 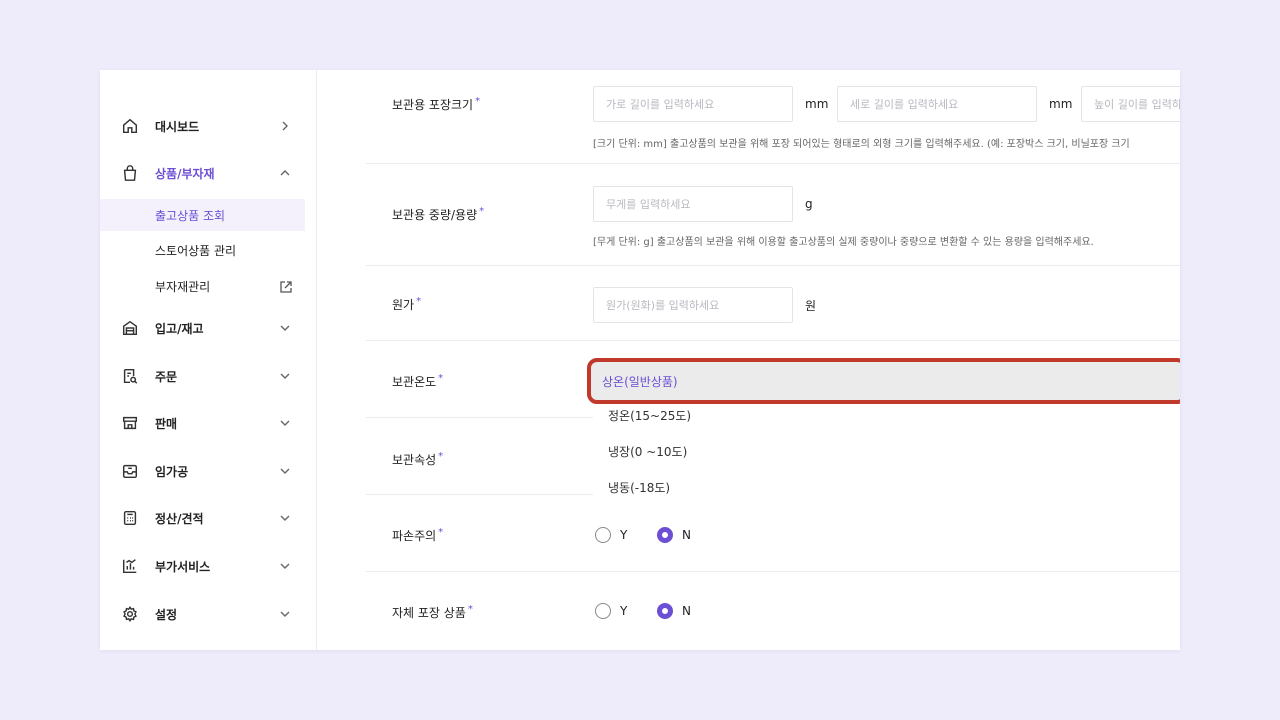 What do you see at coordinates (414, 382) in the screenshot?
I see `temperature-label-text: 보관온도` at bounding box center [414, 382].